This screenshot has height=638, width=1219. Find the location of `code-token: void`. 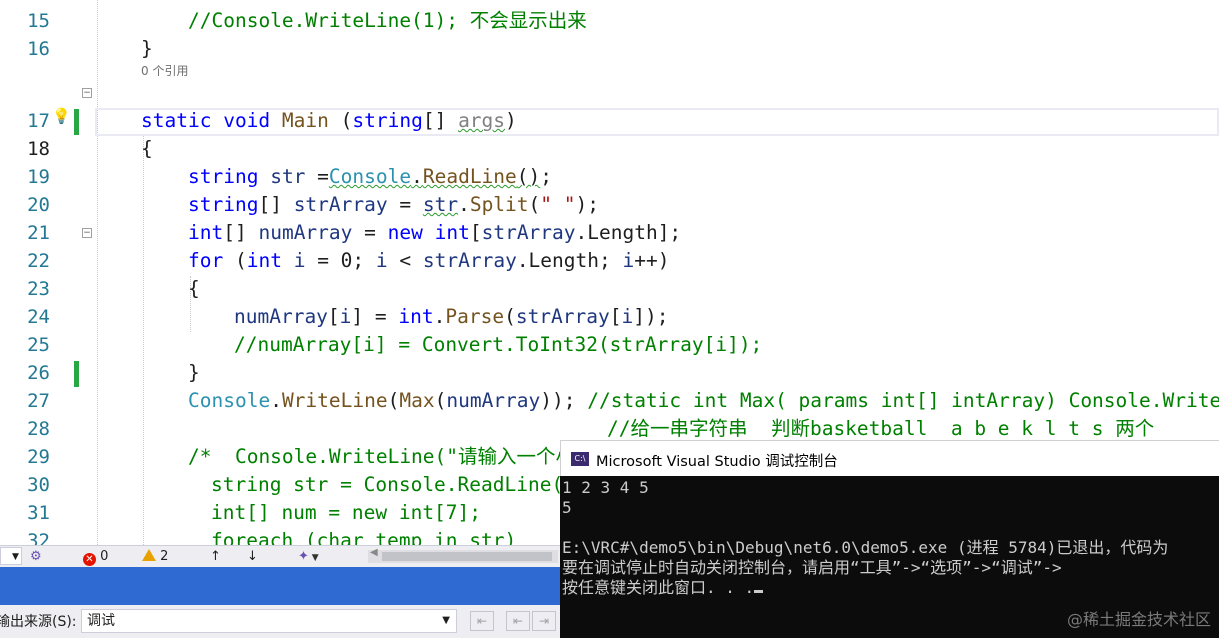

code-token: void is located at coordinates (247, 120).